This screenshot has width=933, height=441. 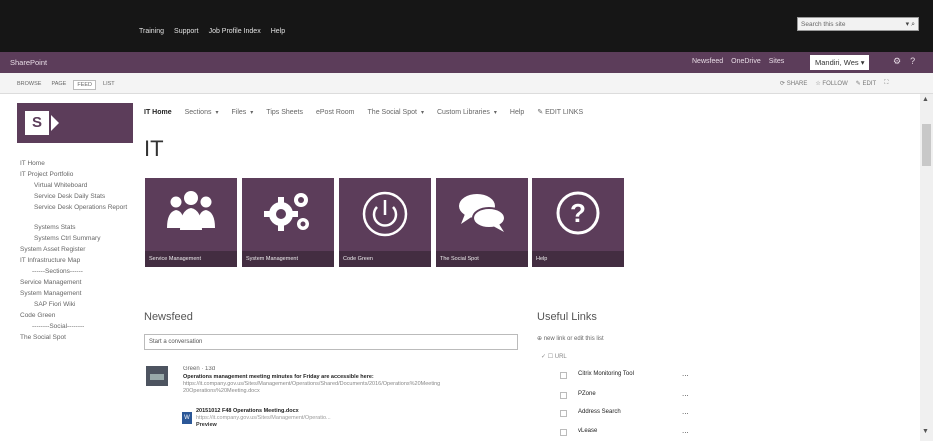 I want to click on top-nav-link-help: Help, so click(x=278, y=31).